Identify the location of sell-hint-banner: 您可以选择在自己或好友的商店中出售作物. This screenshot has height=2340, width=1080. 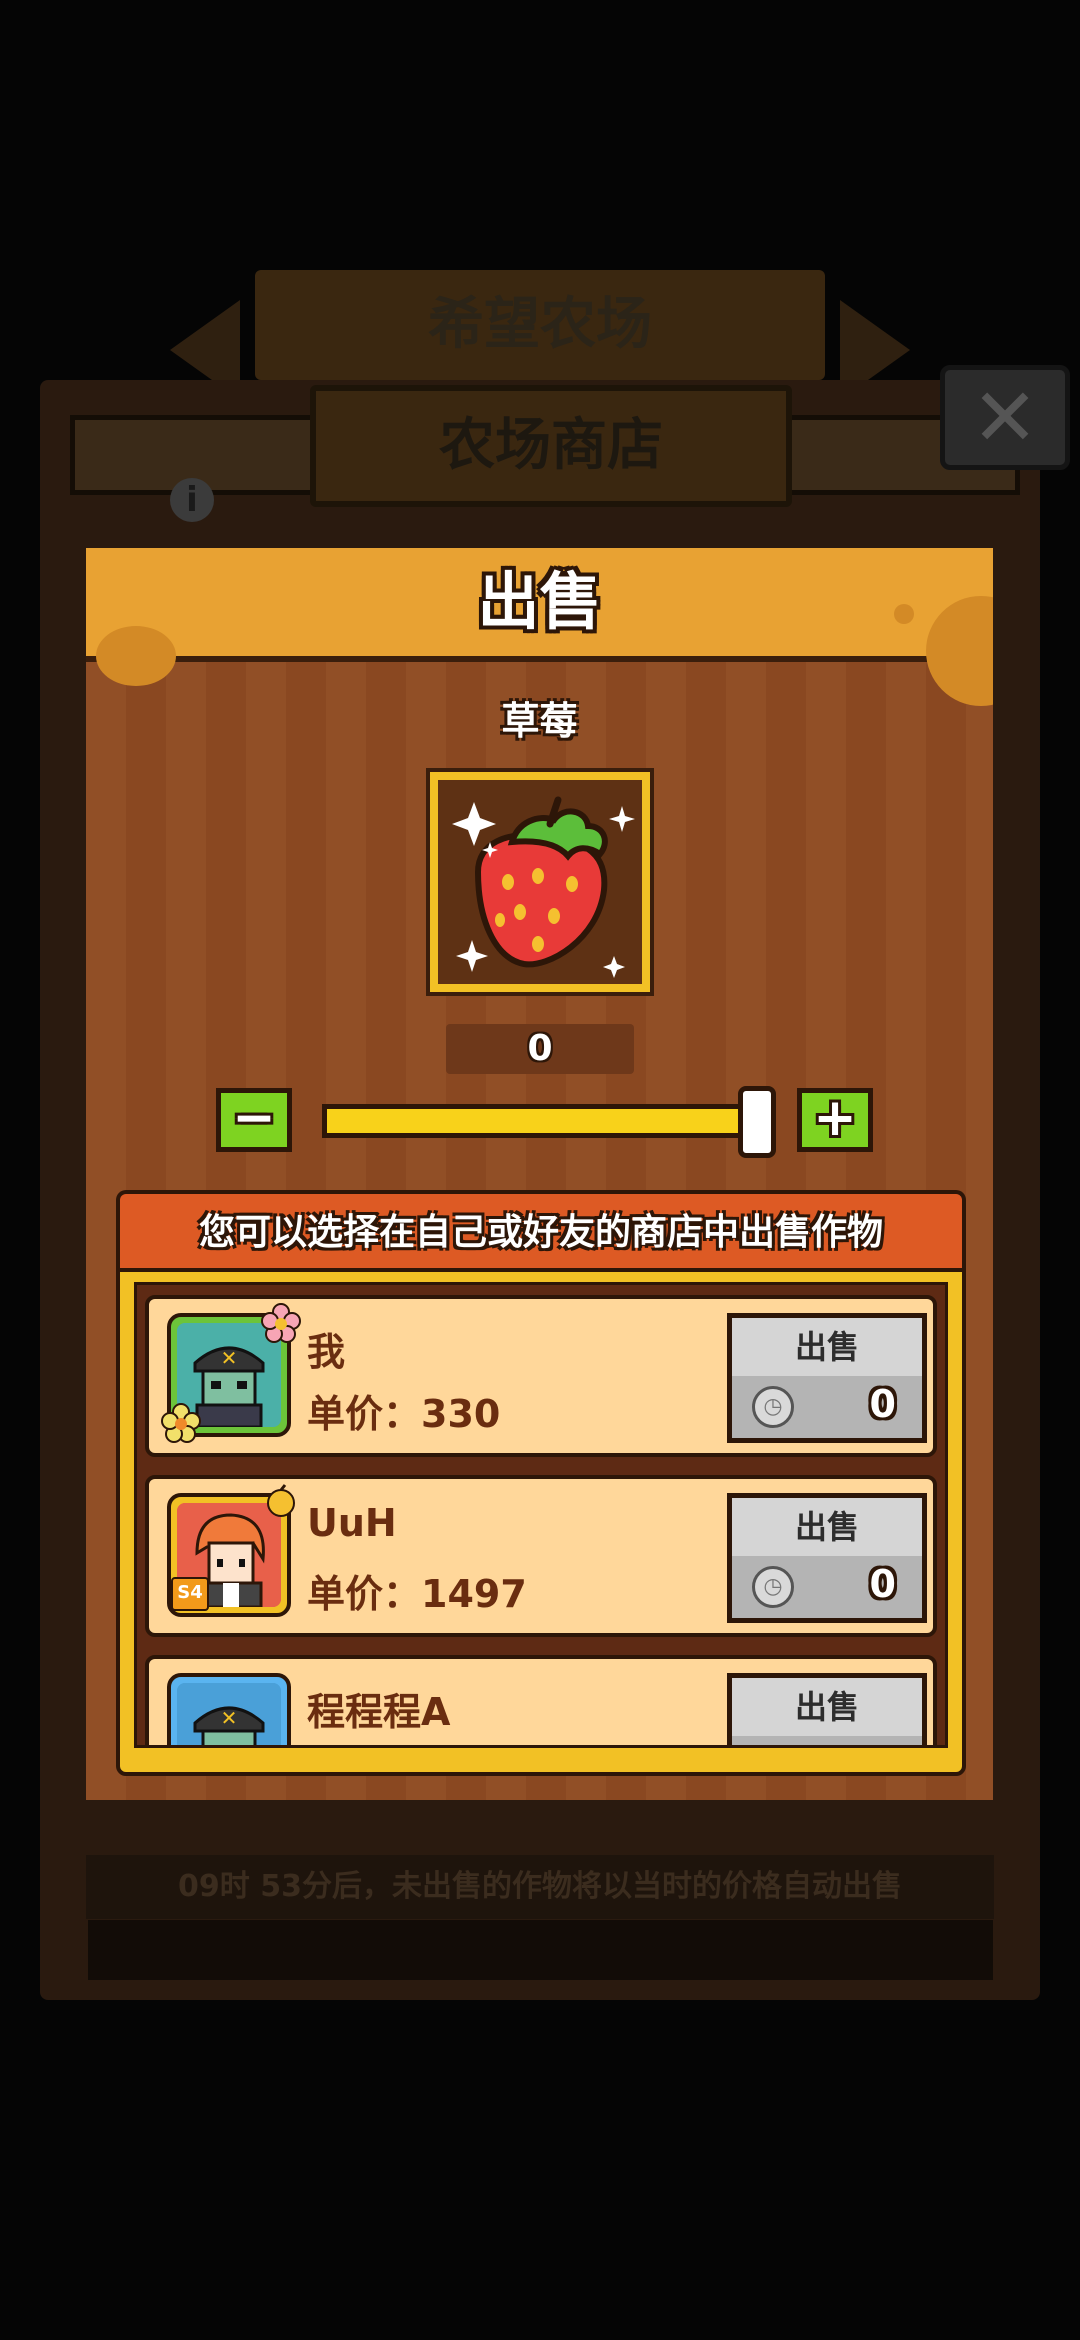
(541, 1231).